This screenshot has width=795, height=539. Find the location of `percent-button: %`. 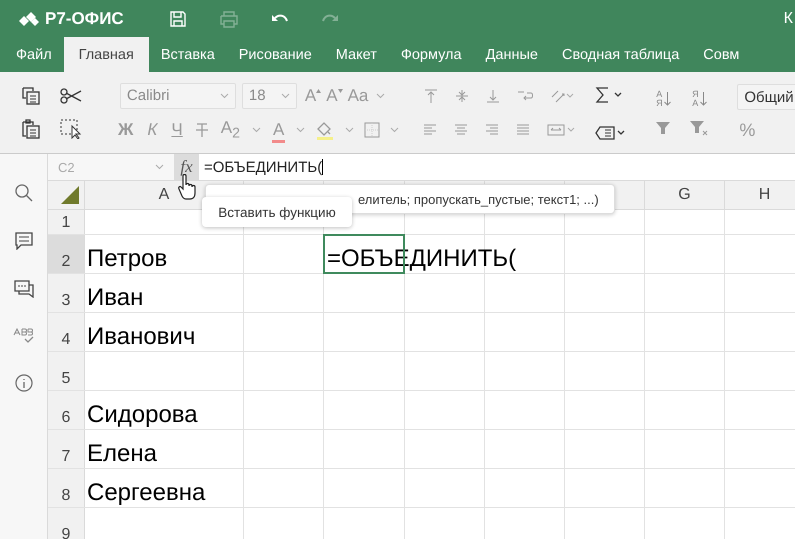

percent-button: % is located at coordinates (766, 130).